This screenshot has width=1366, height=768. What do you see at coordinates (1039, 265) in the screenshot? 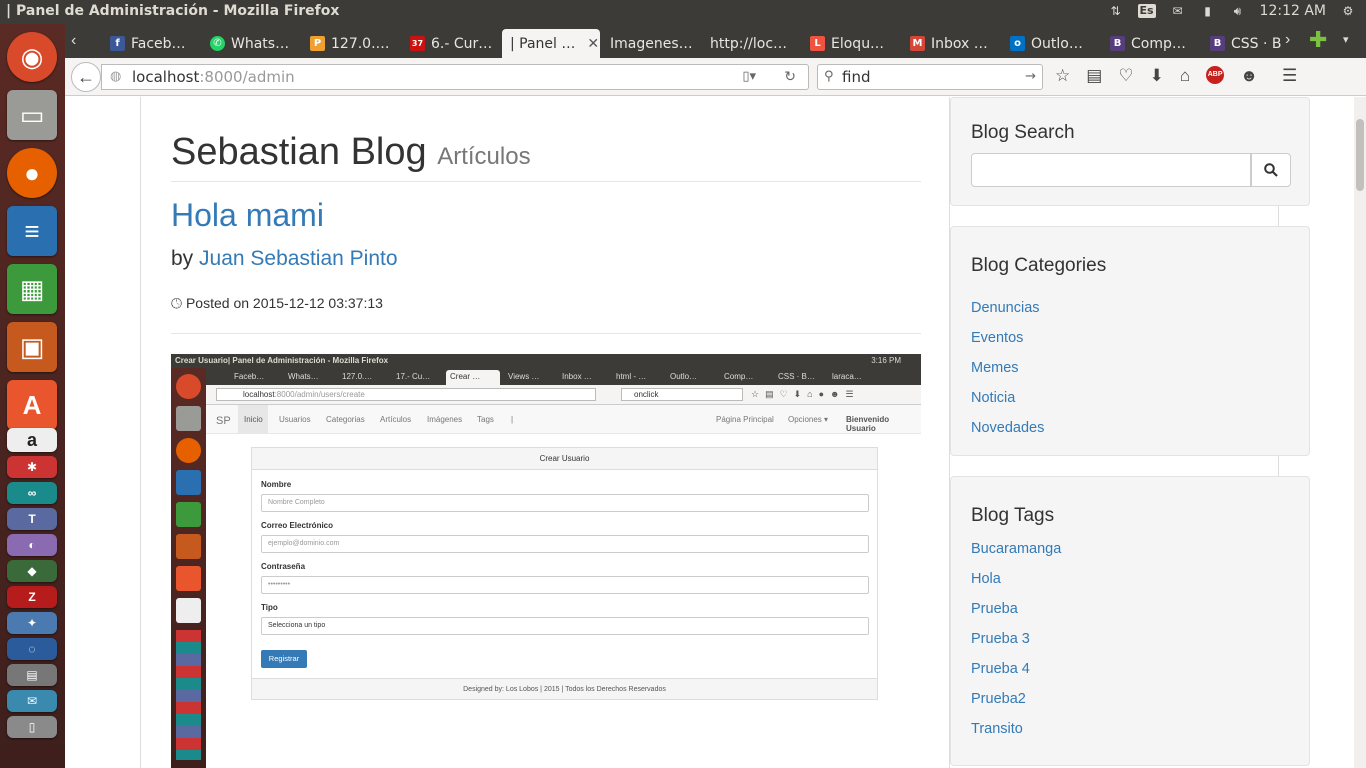
I see `blog-categories-title: Blog Categories` at bounding box center [1039, 265].